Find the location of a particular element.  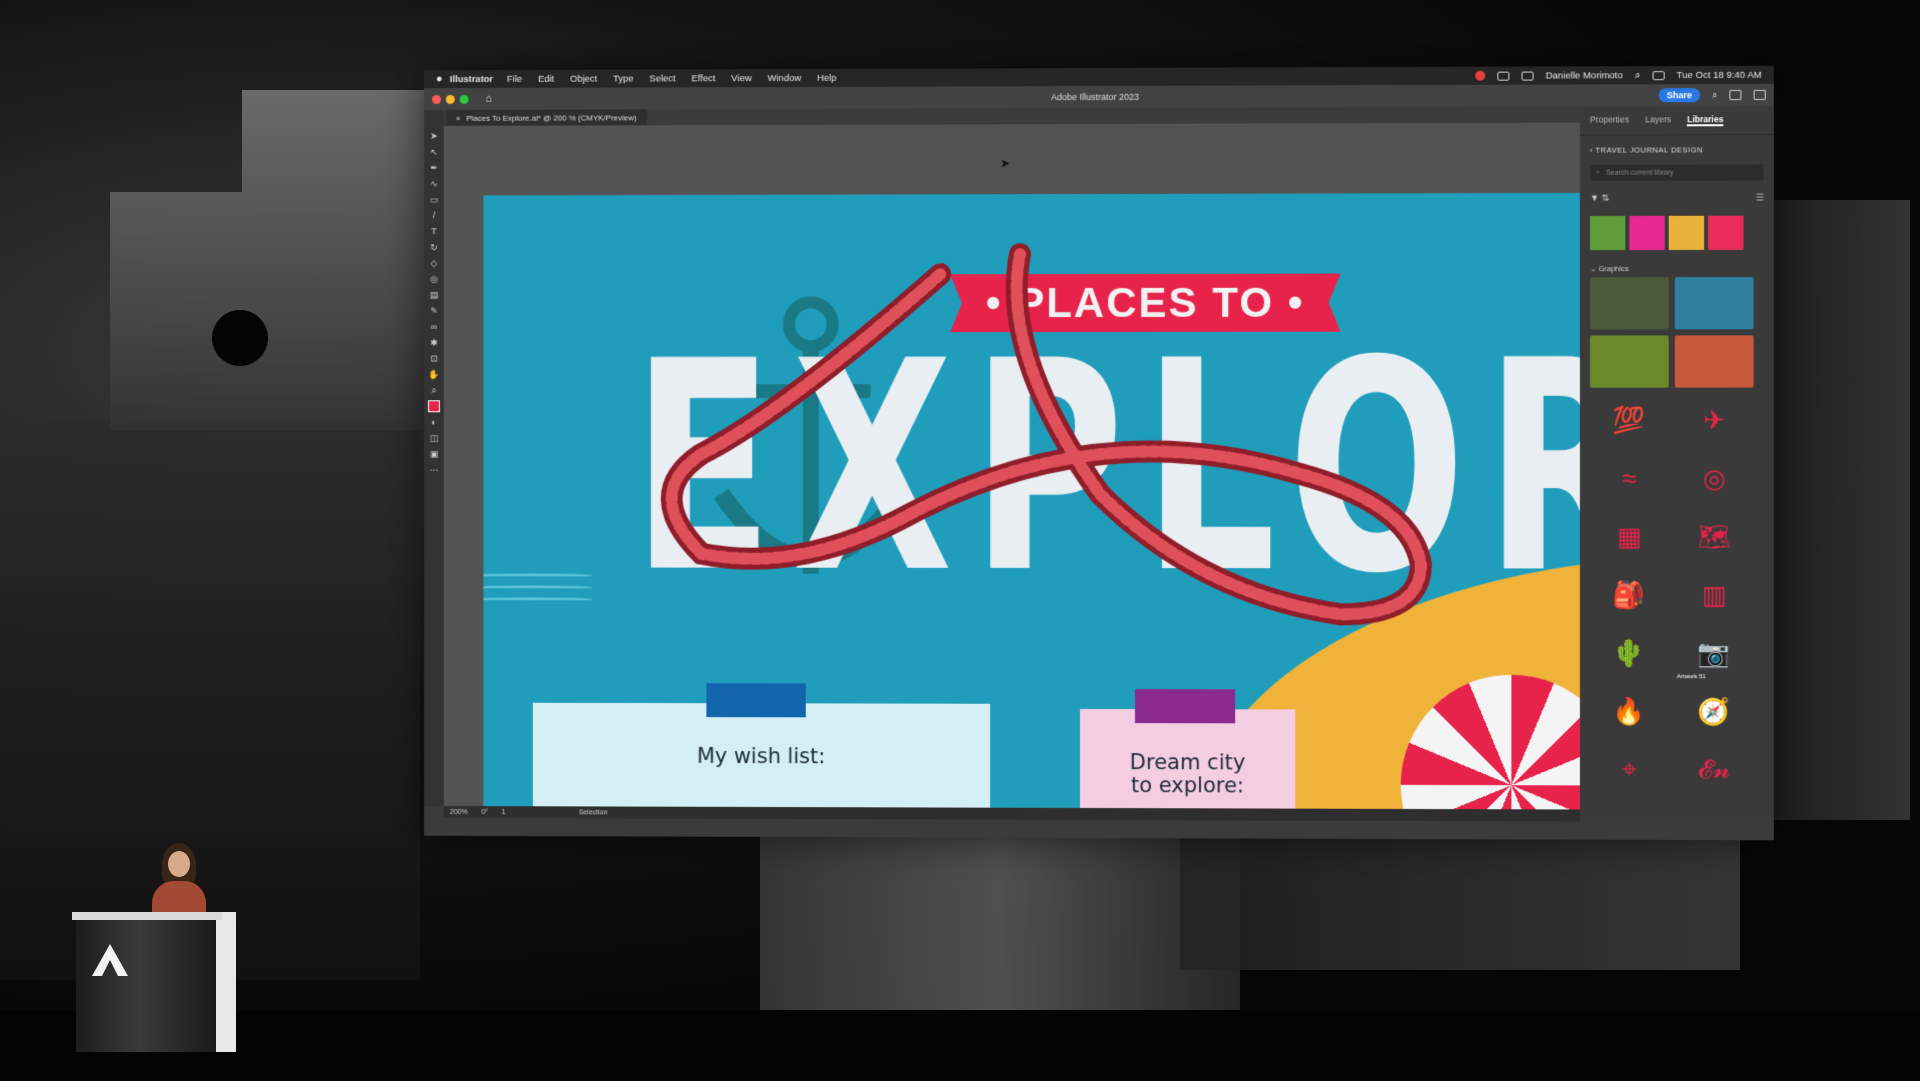

zoom-tool-icon: ⌕ is located at coordinates (434, 390).